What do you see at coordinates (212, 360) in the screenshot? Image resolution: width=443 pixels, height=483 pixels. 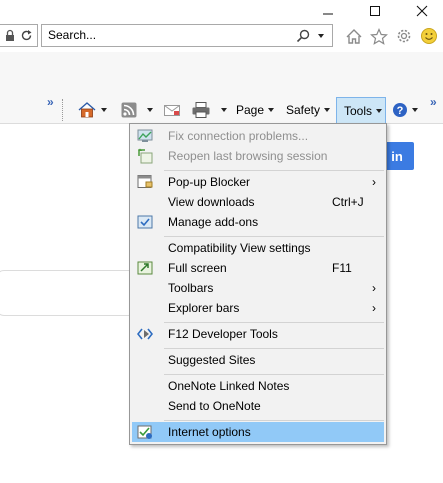 I see `menu-item-label: Suggested Sites` at bounding box center [212, 360].